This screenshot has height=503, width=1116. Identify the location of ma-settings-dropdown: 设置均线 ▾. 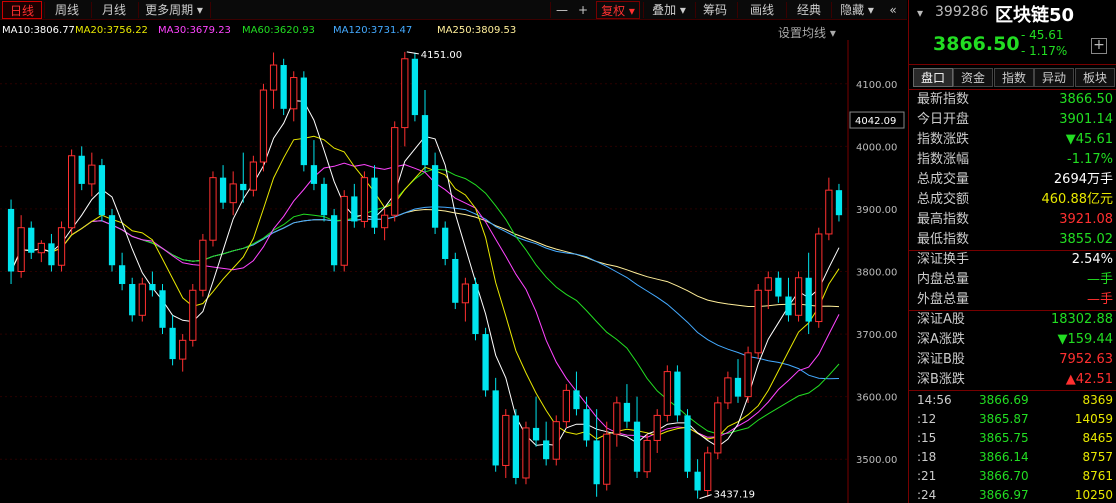
(807, 32).